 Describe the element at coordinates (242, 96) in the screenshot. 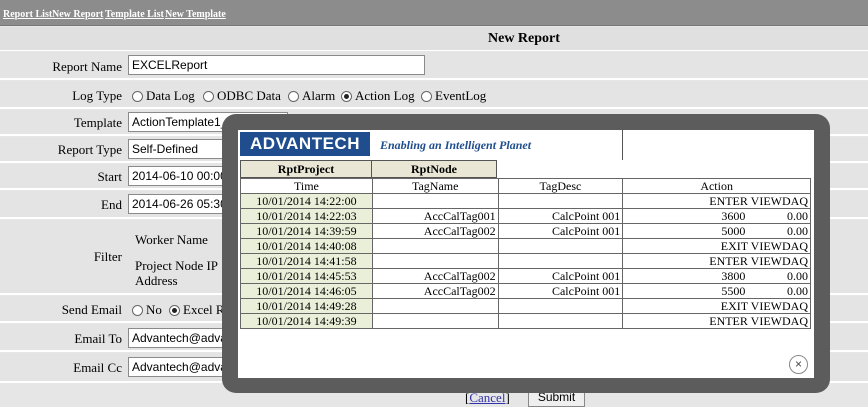

I see `log-type-odbc-radio: ODBC Data` at that location.